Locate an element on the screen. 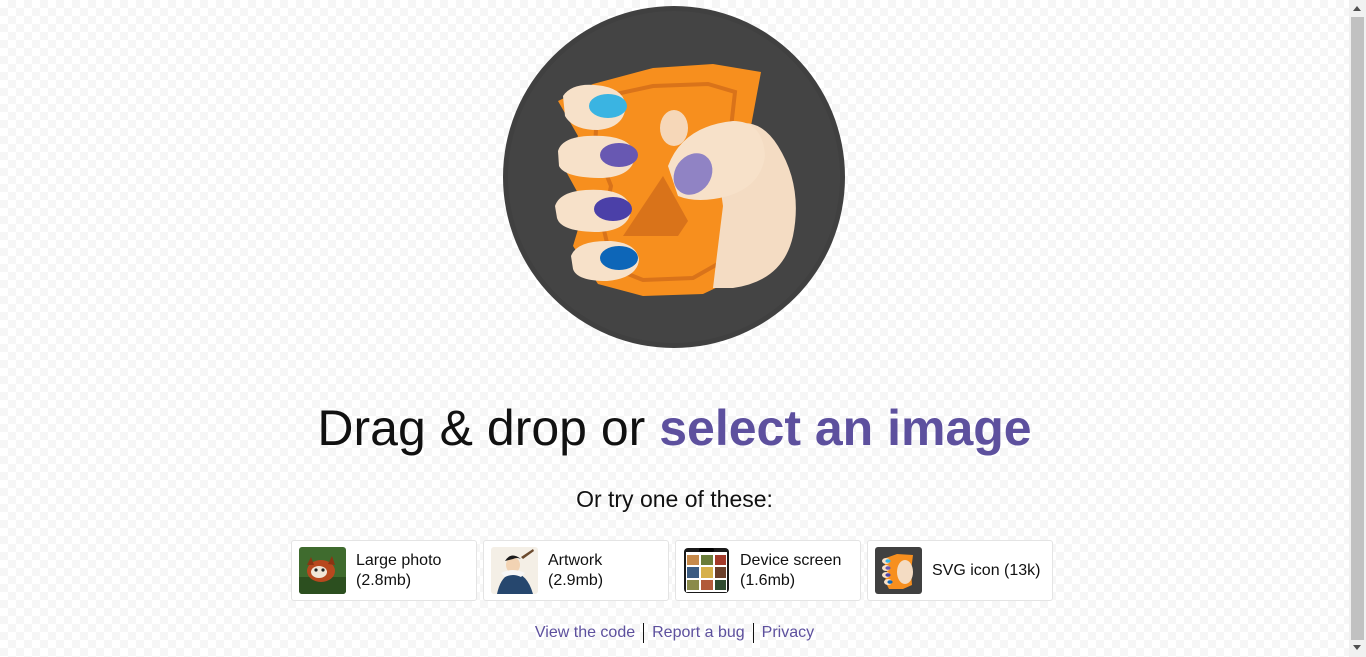 The image size is (1366, 657). demo-device-screen-button: Device screen (1.6mb) is located at coordinates (768, 570).